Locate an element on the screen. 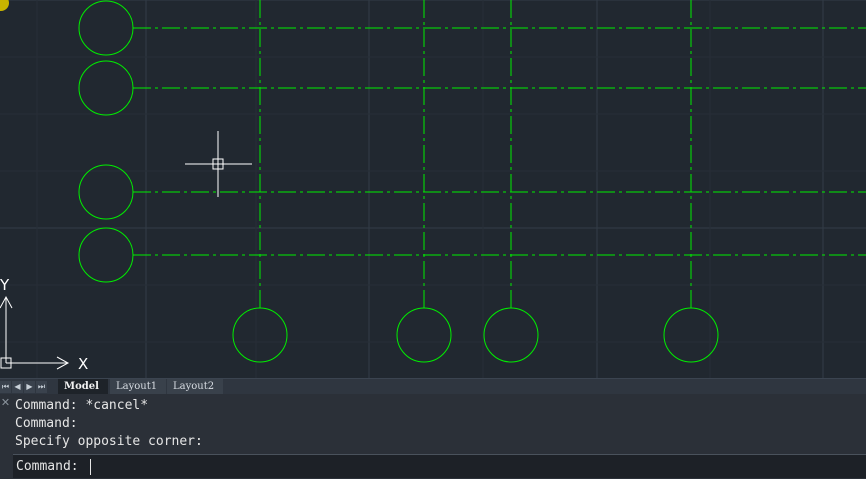 This screenshot has width=866, height=479. command-prompt: Command: is located at coordinates (47, 466).